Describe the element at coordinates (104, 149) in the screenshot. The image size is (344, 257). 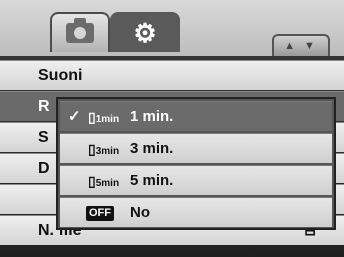
I see `battery-timer-icon: ▯3min` at that location.